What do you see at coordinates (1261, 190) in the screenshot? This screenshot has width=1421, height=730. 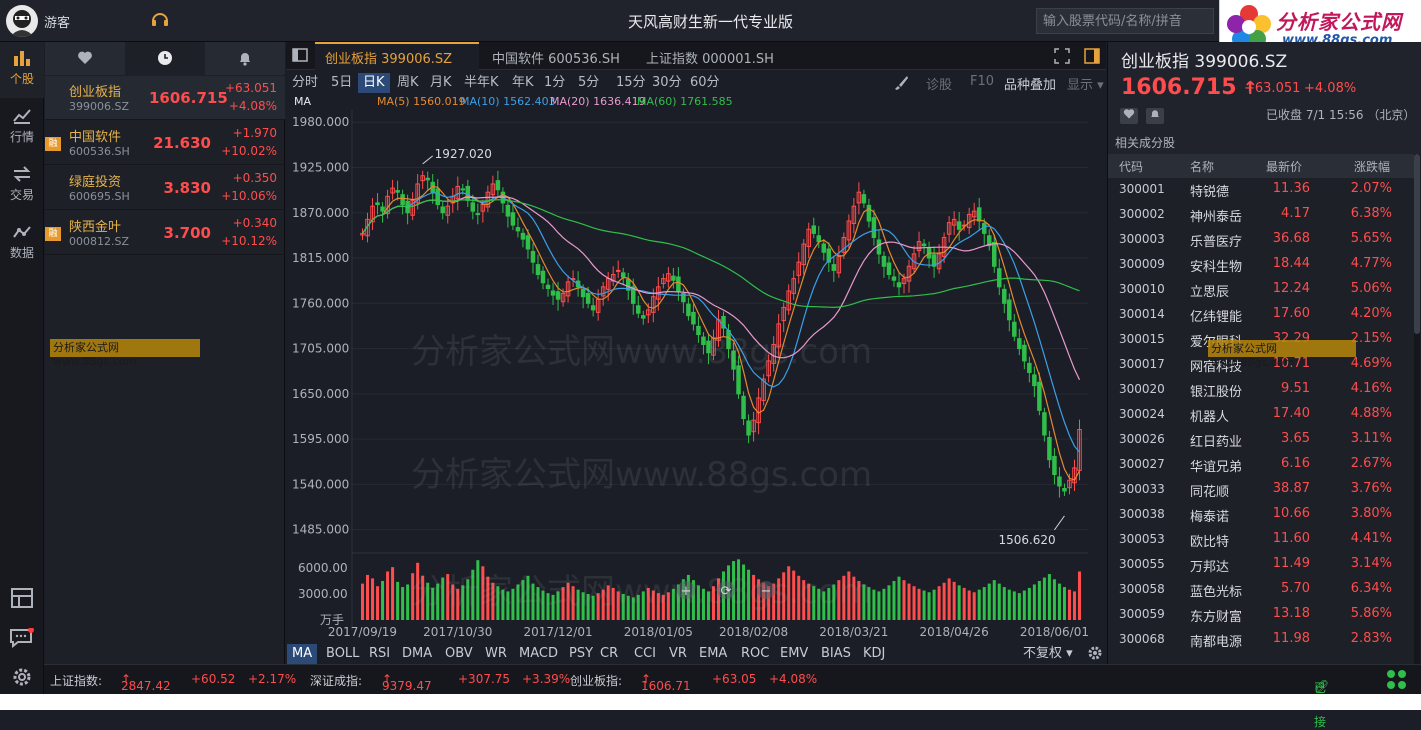 I see `table-row: 300001 特锐德 11.36 2.07%` at bounding box center [1261, 190].